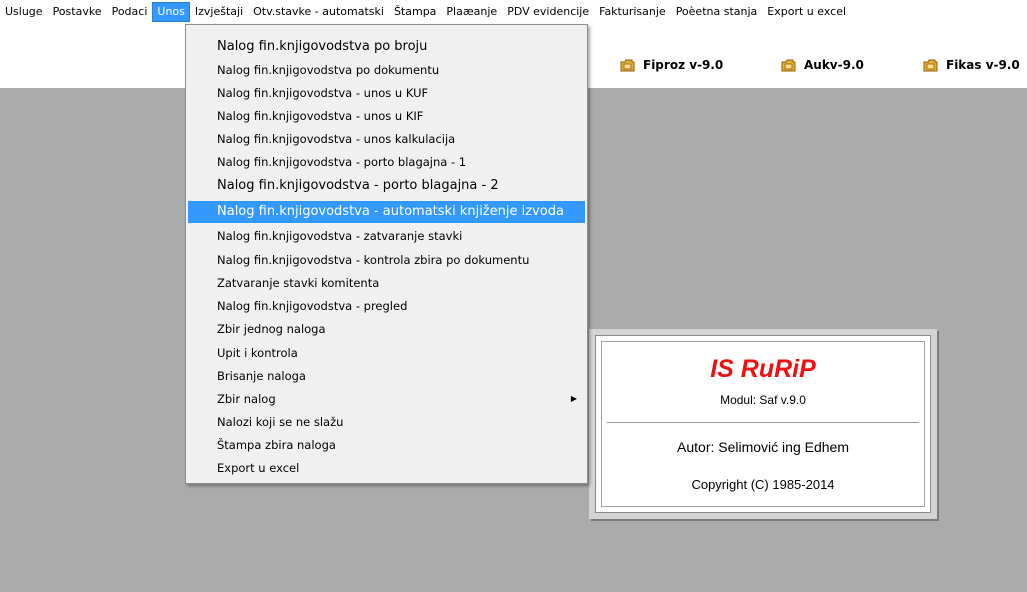 The width and height of the screenshot is (1027, 592). I want to click on menu-stampa: Štampa, so click(415, 12).